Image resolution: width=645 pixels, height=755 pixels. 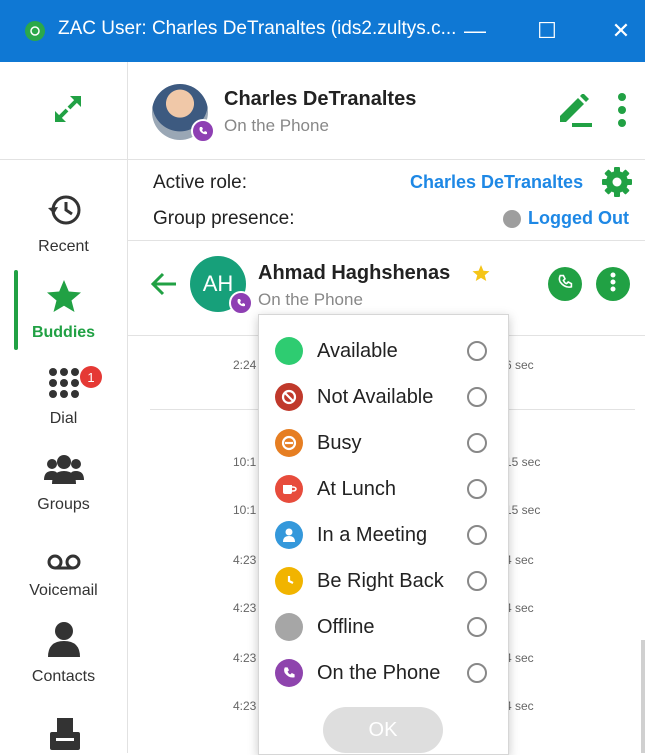 I want to click on presence-option-at-lunch: At Lunch, so click(x=383, y=489).